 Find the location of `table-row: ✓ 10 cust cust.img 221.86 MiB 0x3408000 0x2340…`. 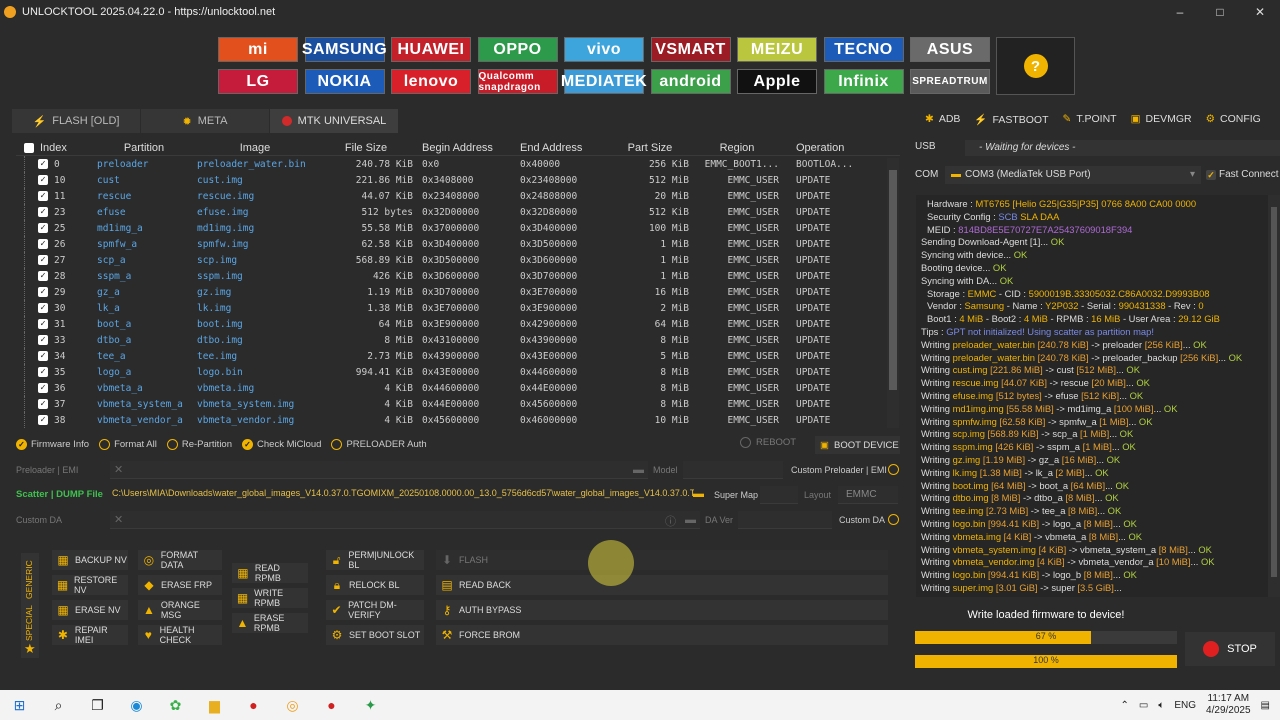

table-row: ✓ 10 cust cust.img 221.86 MiB 0x3408000 0x2340… is located at coordinates (458, 180).